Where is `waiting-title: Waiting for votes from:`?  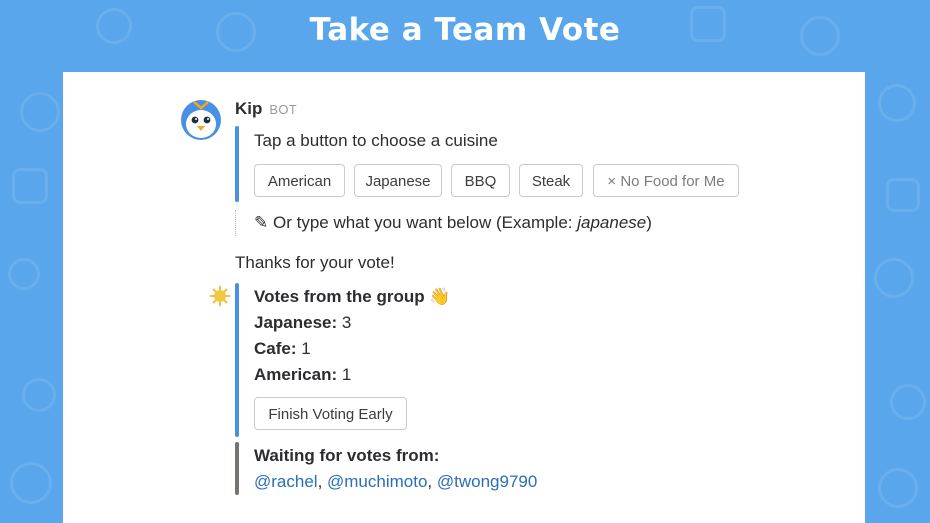 waiting-title: Waiting for votes from: is located at coordinates (347, 455).